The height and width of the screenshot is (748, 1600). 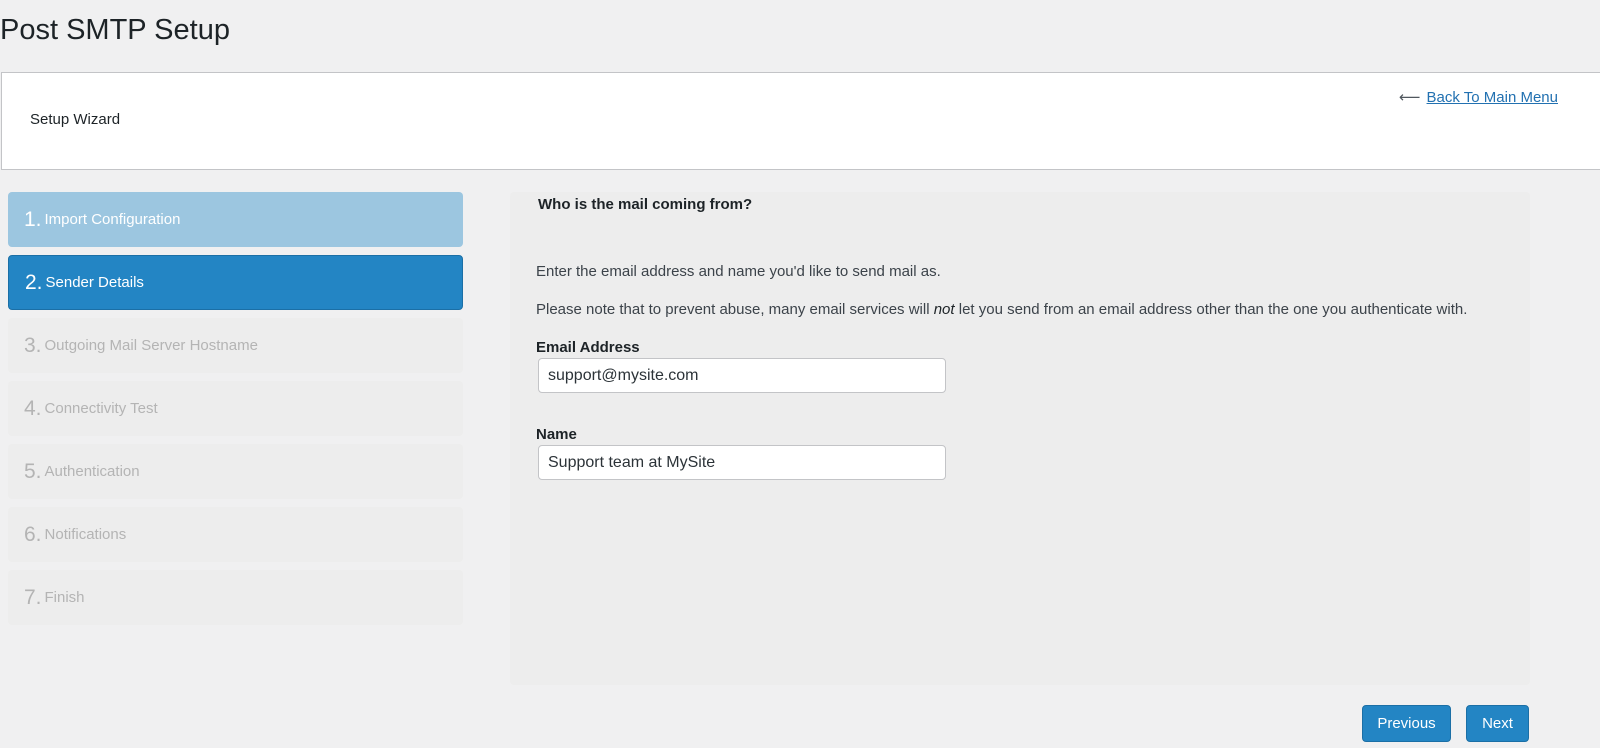 I want to click on name-input, so click(x=742, y=462).